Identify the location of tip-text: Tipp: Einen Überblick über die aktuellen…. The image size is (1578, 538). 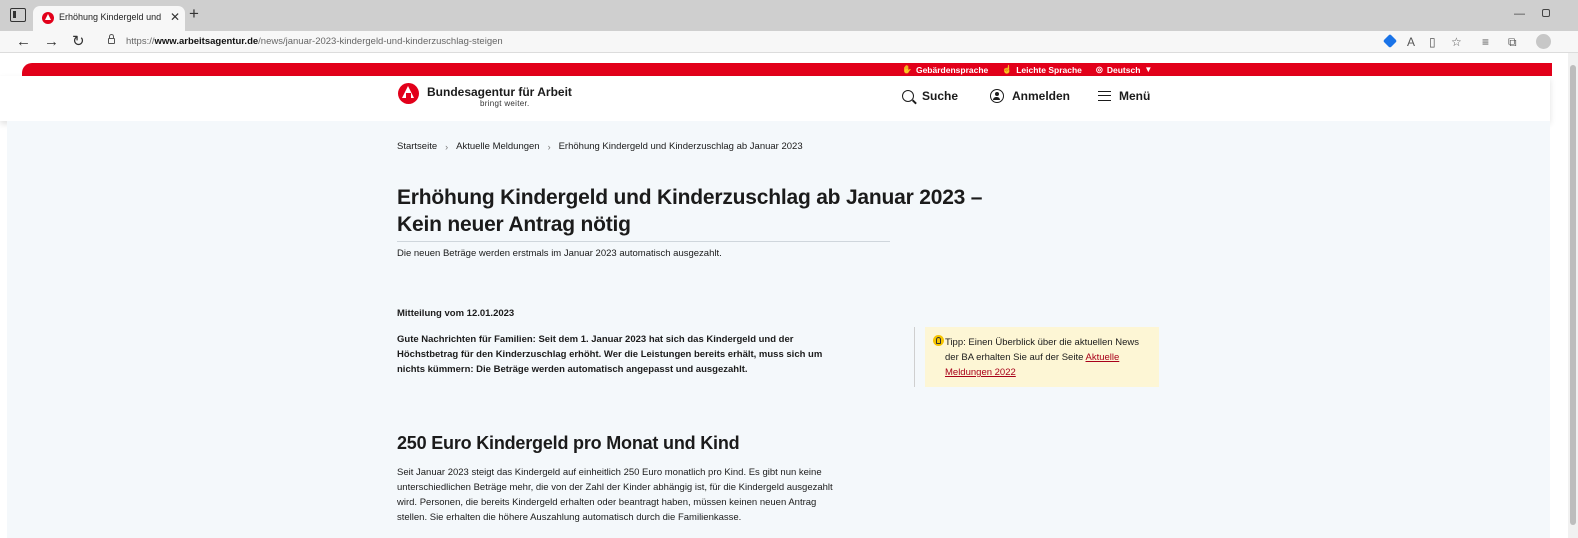
(1047, 357).